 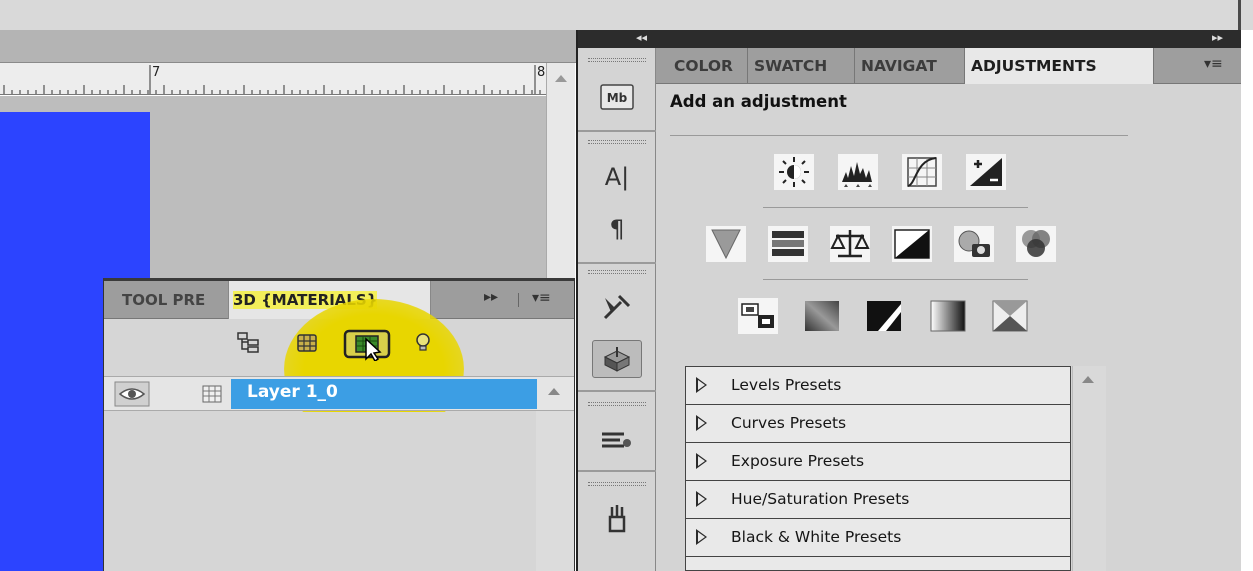 I want to click on frame-edge, so click(x=1239, y=15).